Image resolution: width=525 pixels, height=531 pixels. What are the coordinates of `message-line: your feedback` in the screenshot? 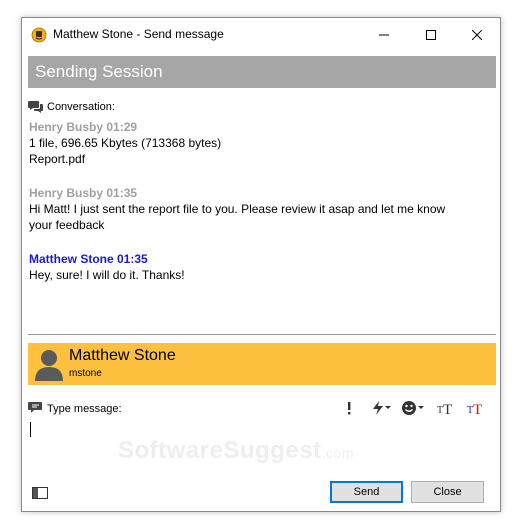 It's located at (67, 225).